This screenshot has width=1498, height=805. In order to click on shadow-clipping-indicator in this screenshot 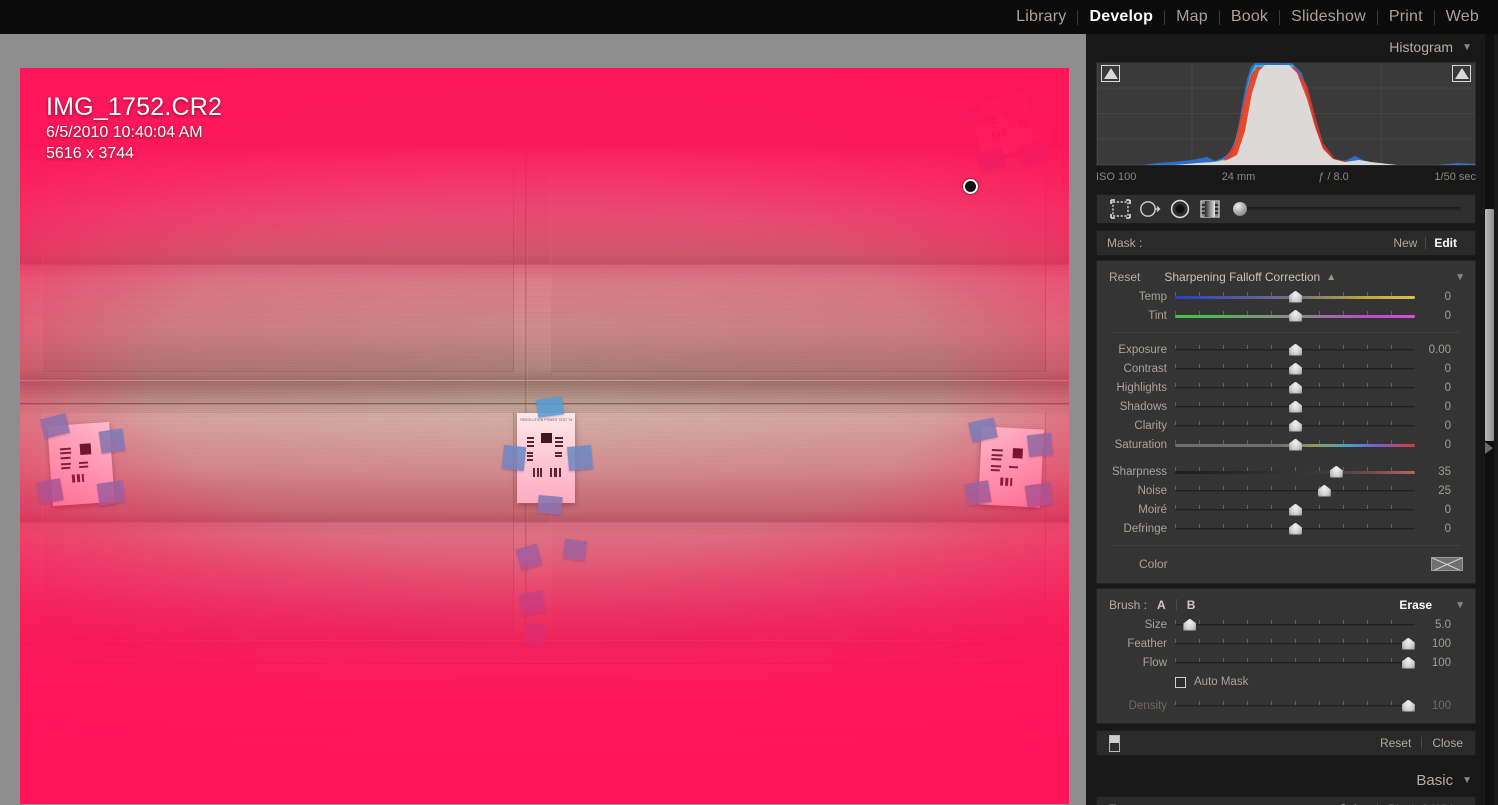, I will do `click(1110, 73)`.